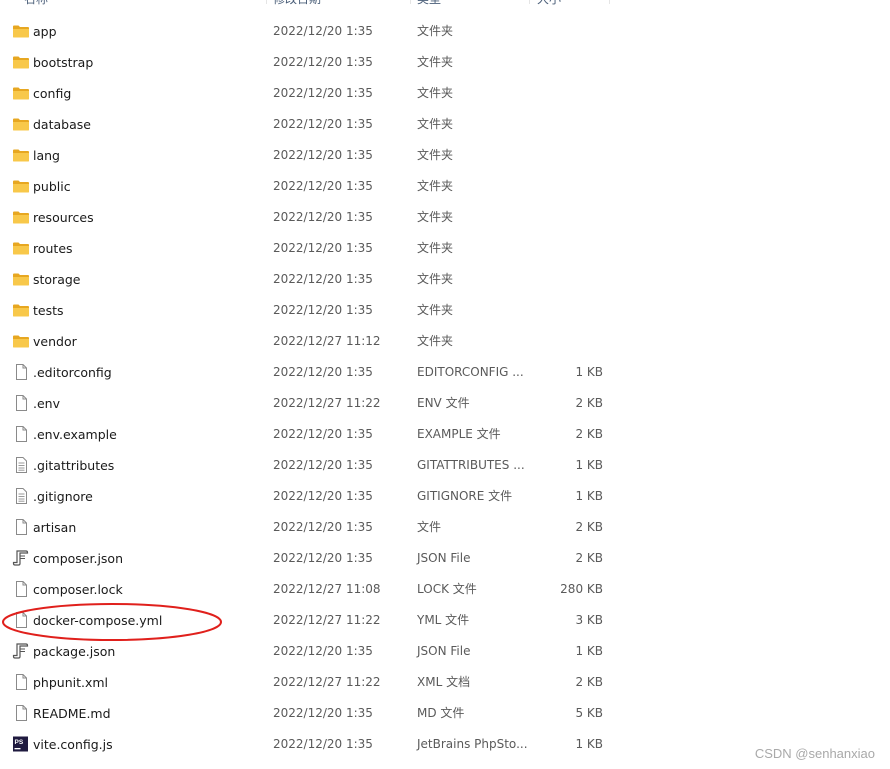 This screenshot has width=890, height=769. I want to click on file-row: README.md 2022/12/20 1:35 MD 文件 5 KB, so click(445, 713).